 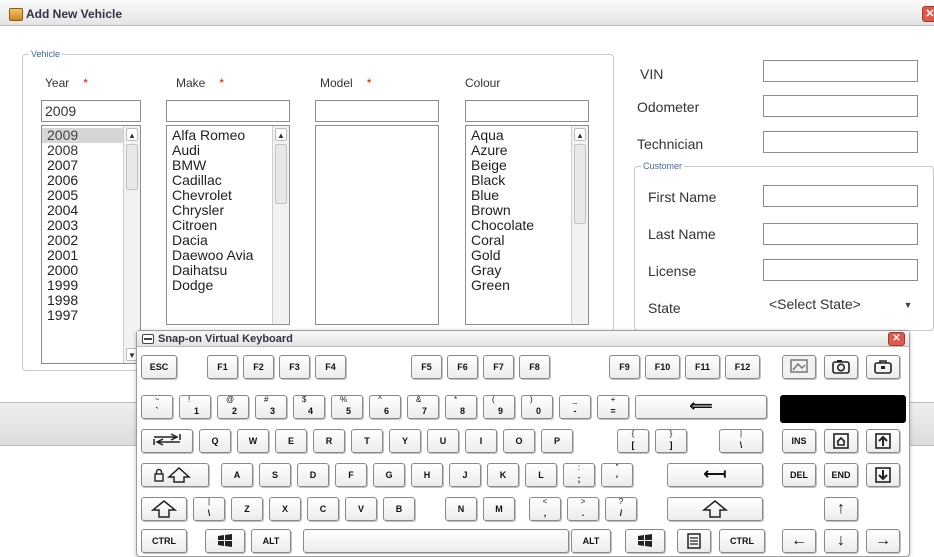 What do you see at coordinates (253, 441) in the screenshot?
I see `key-w: W` at bounding box center [253, 441].